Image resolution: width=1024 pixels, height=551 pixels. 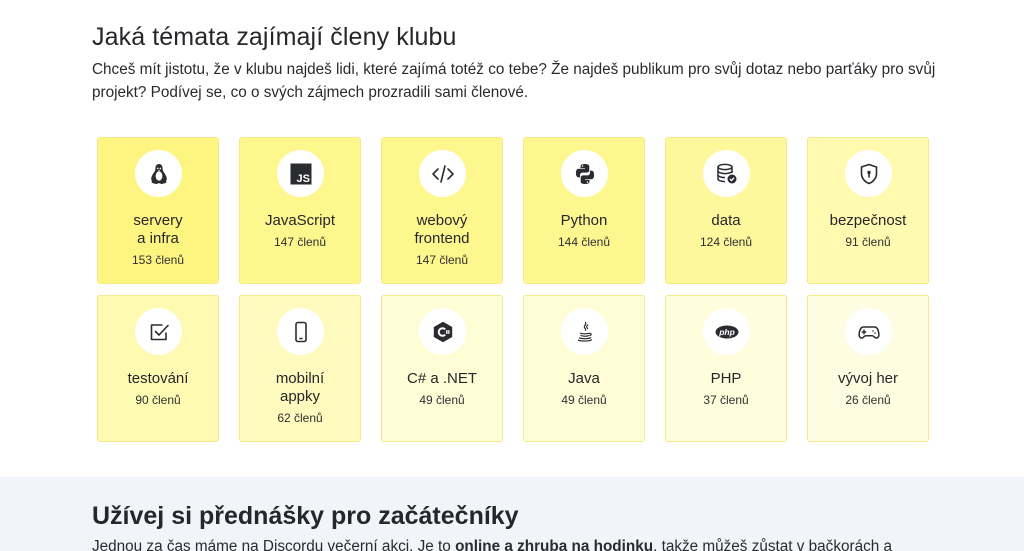 I want to click on checkbox-icon, so click(x=158, y=331).